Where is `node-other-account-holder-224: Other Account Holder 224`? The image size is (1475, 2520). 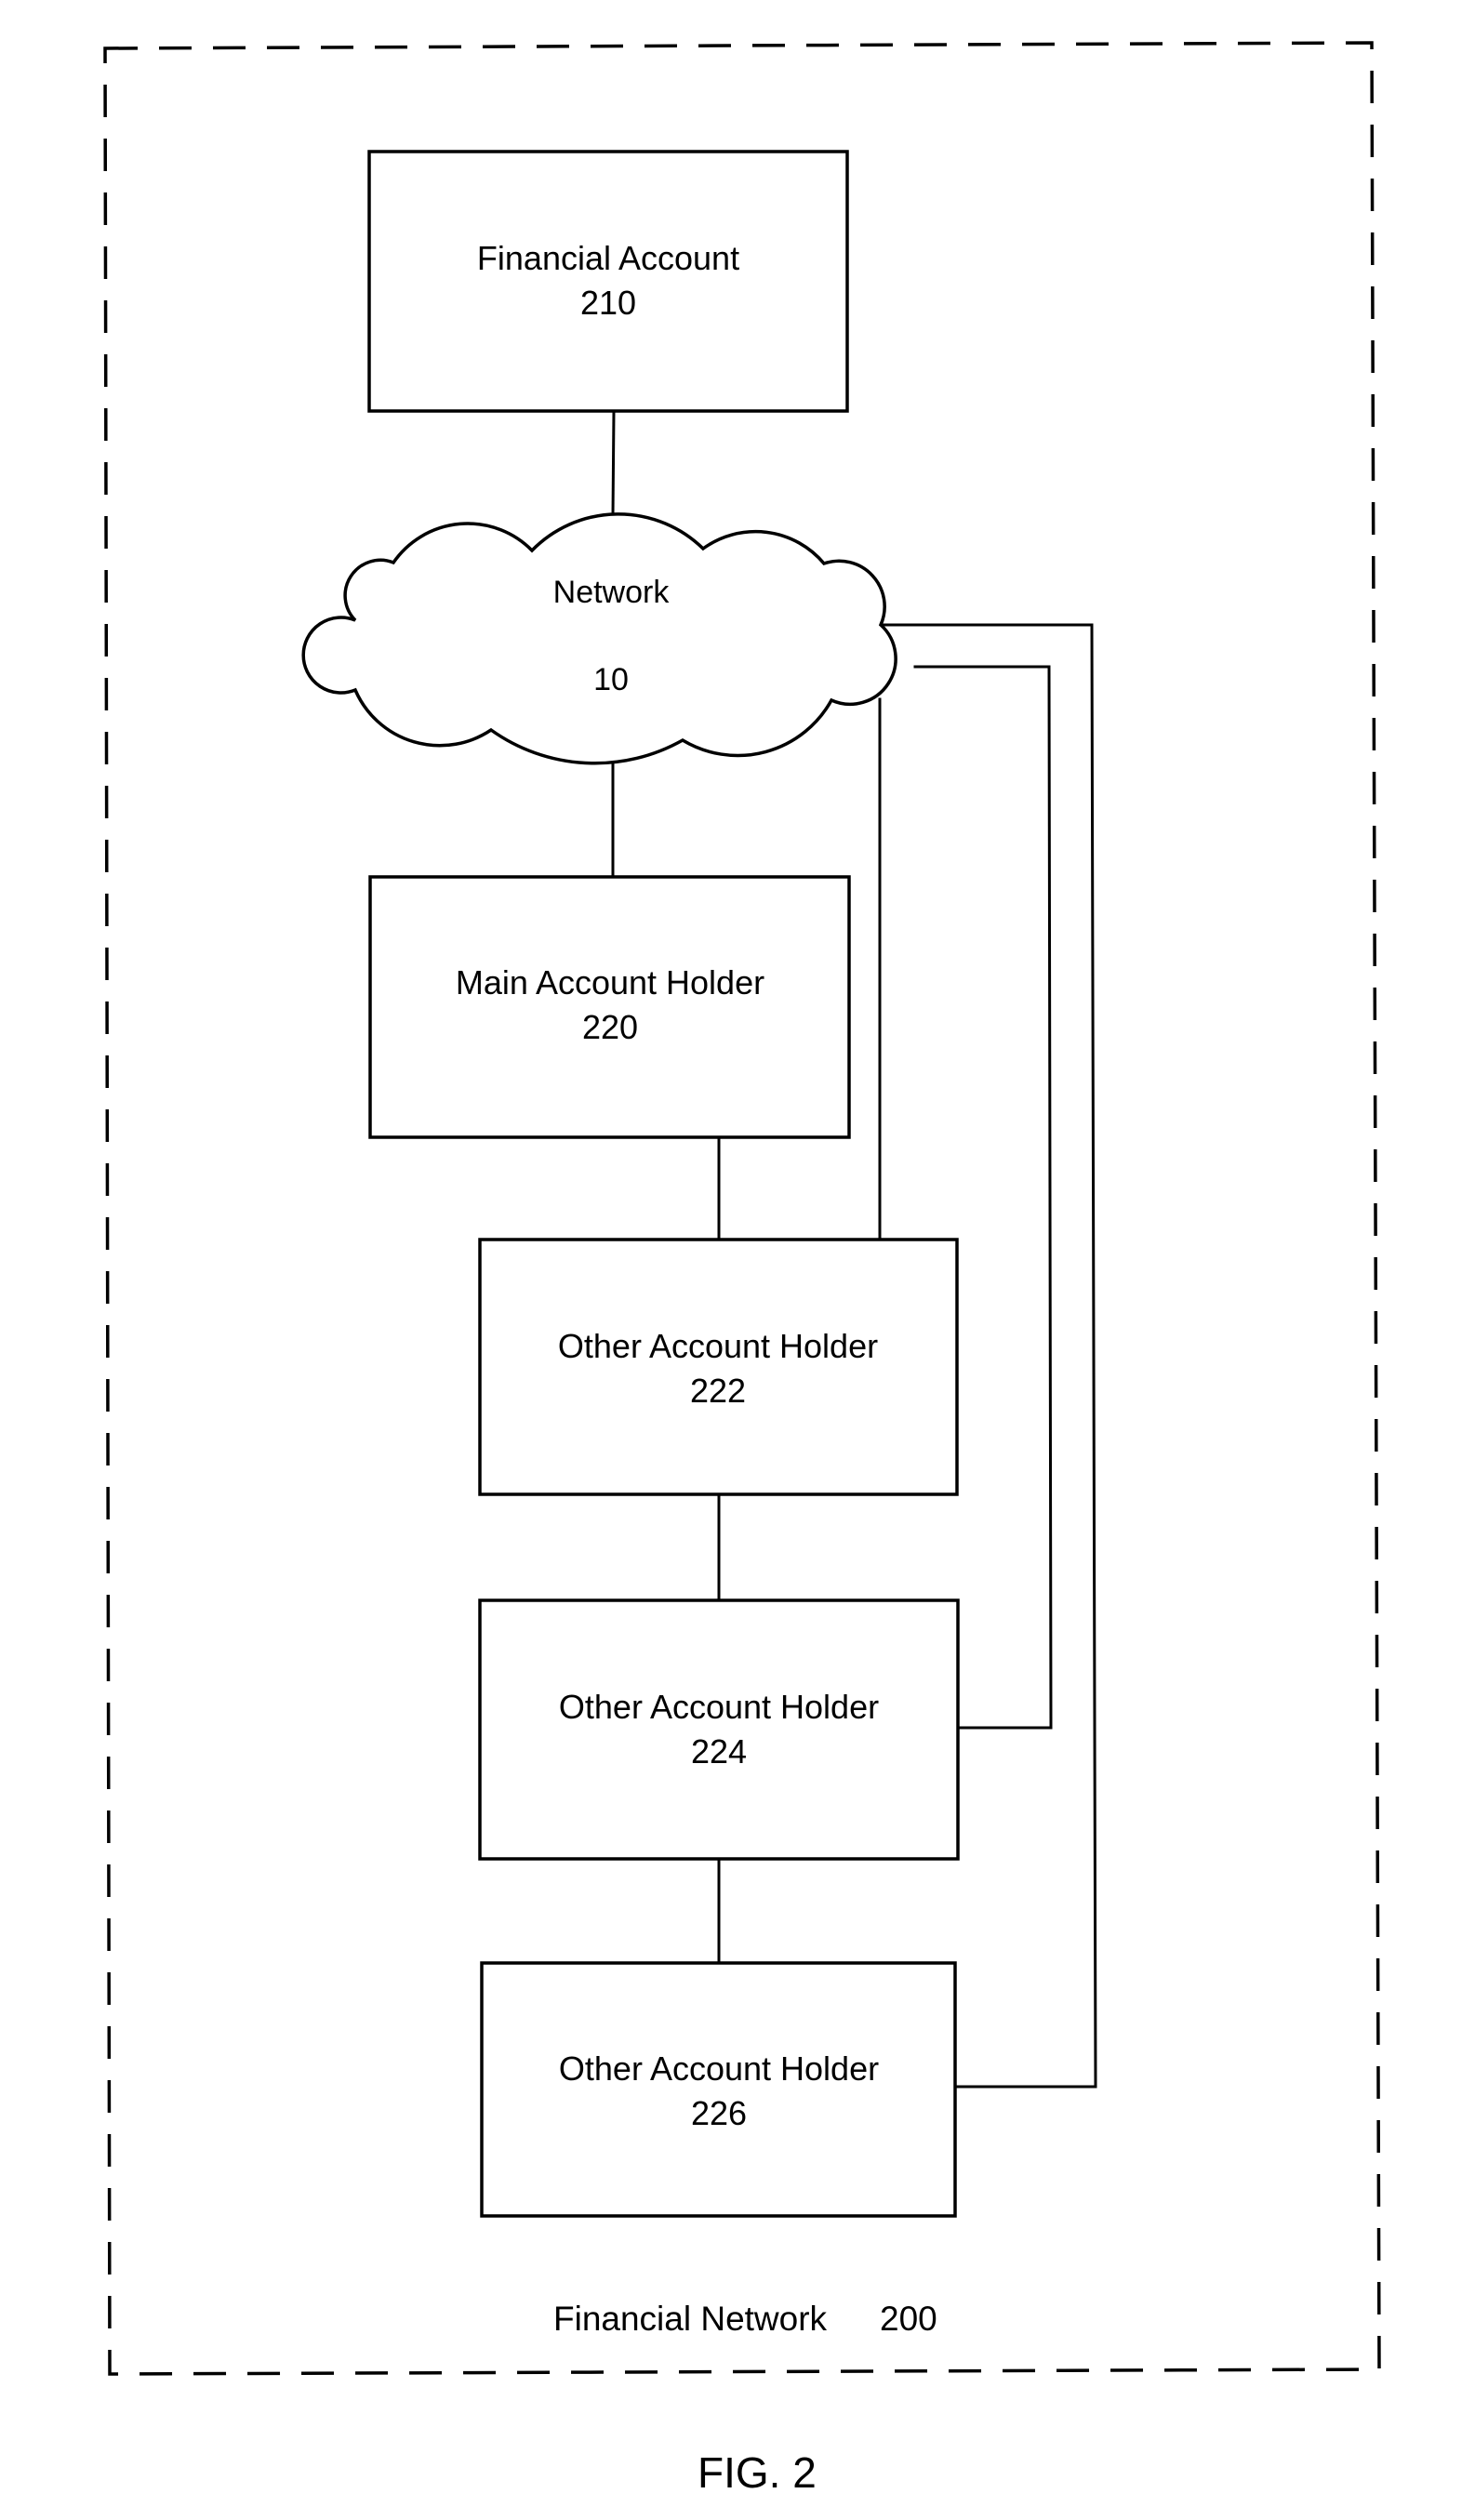 node-other-account-holder-224: Other Account Holder 224 is located at coordinates (719, 1729).